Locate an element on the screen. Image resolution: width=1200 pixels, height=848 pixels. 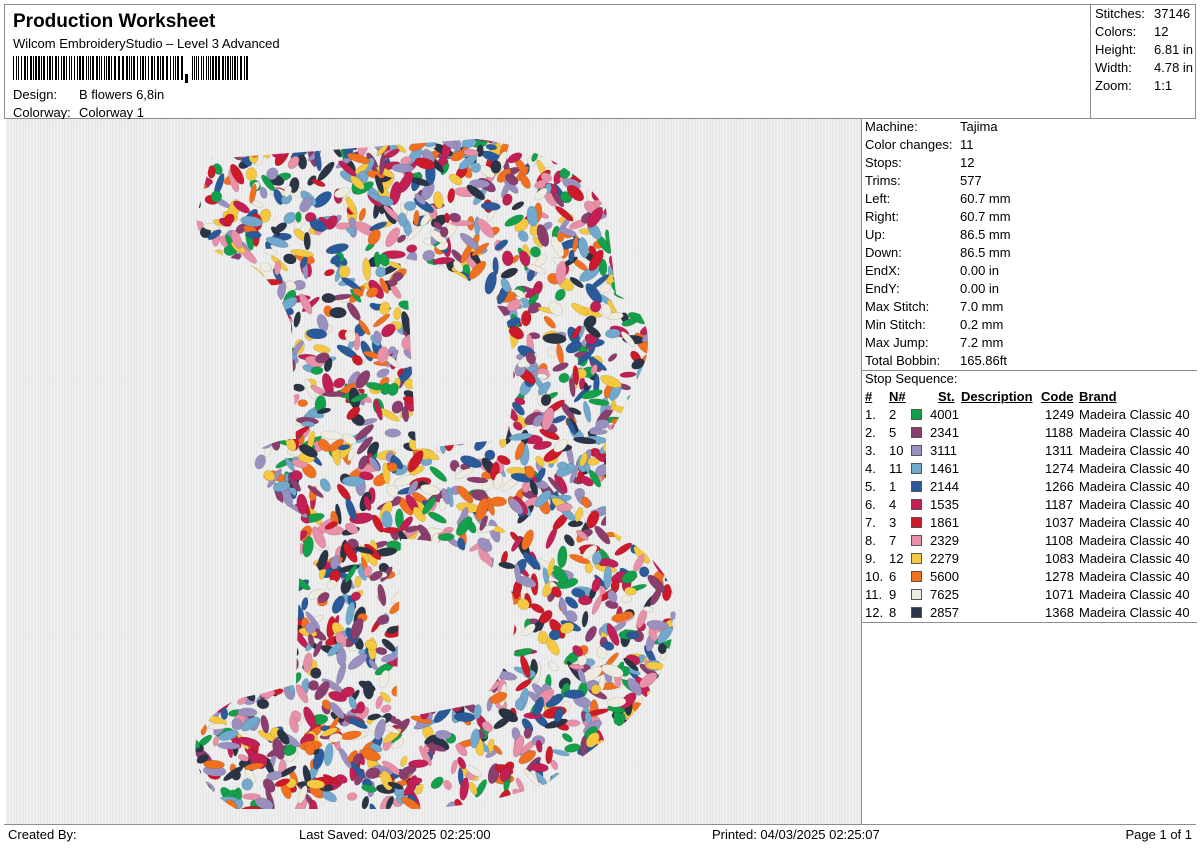
stop-table-header: # N# St. Description Code Brand is located at coordinates (1030, 398).